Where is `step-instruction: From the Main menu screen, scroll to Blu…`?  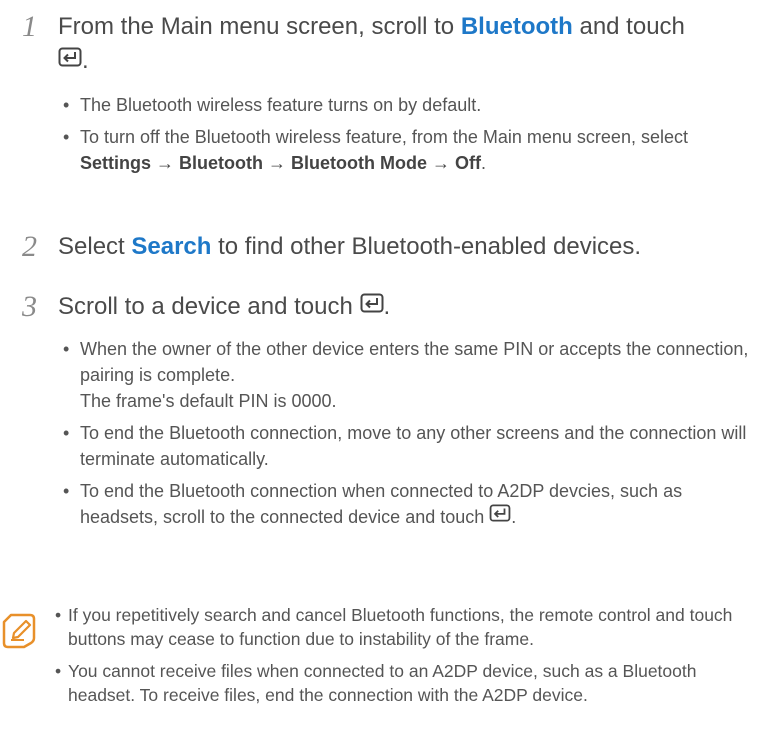 step-instruction: From the Main menu screen, scroll to Blu… is located at coordinates (408, 44).